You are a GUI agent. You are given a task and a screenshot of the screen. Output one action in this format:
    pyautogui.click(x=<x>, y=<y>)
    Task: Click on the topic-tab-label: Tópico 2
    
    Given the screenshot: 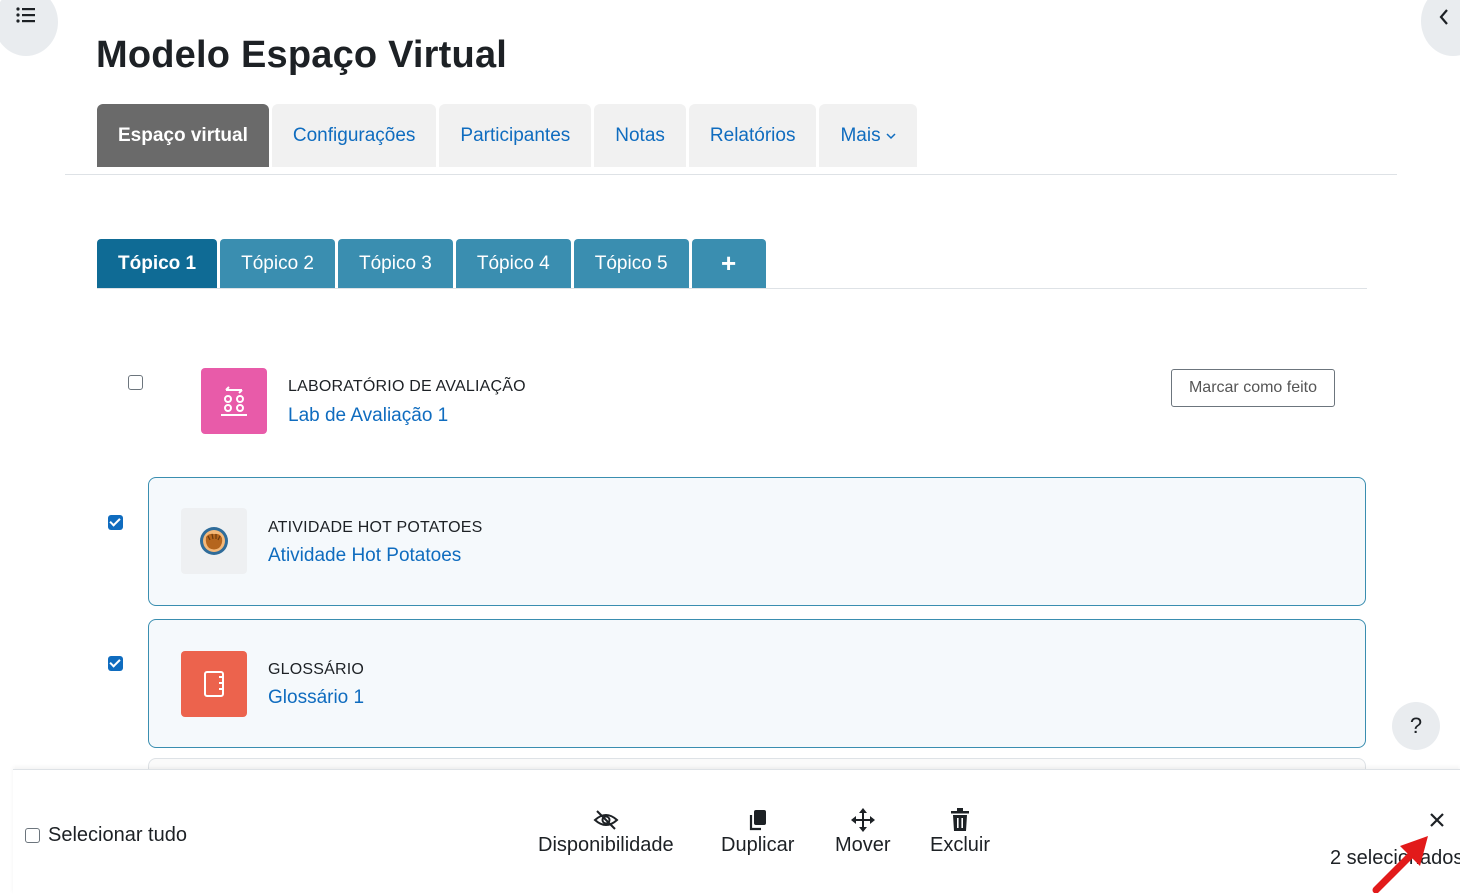 What is the action you would take?
    pyautogui.click(x=277, y=263)
    